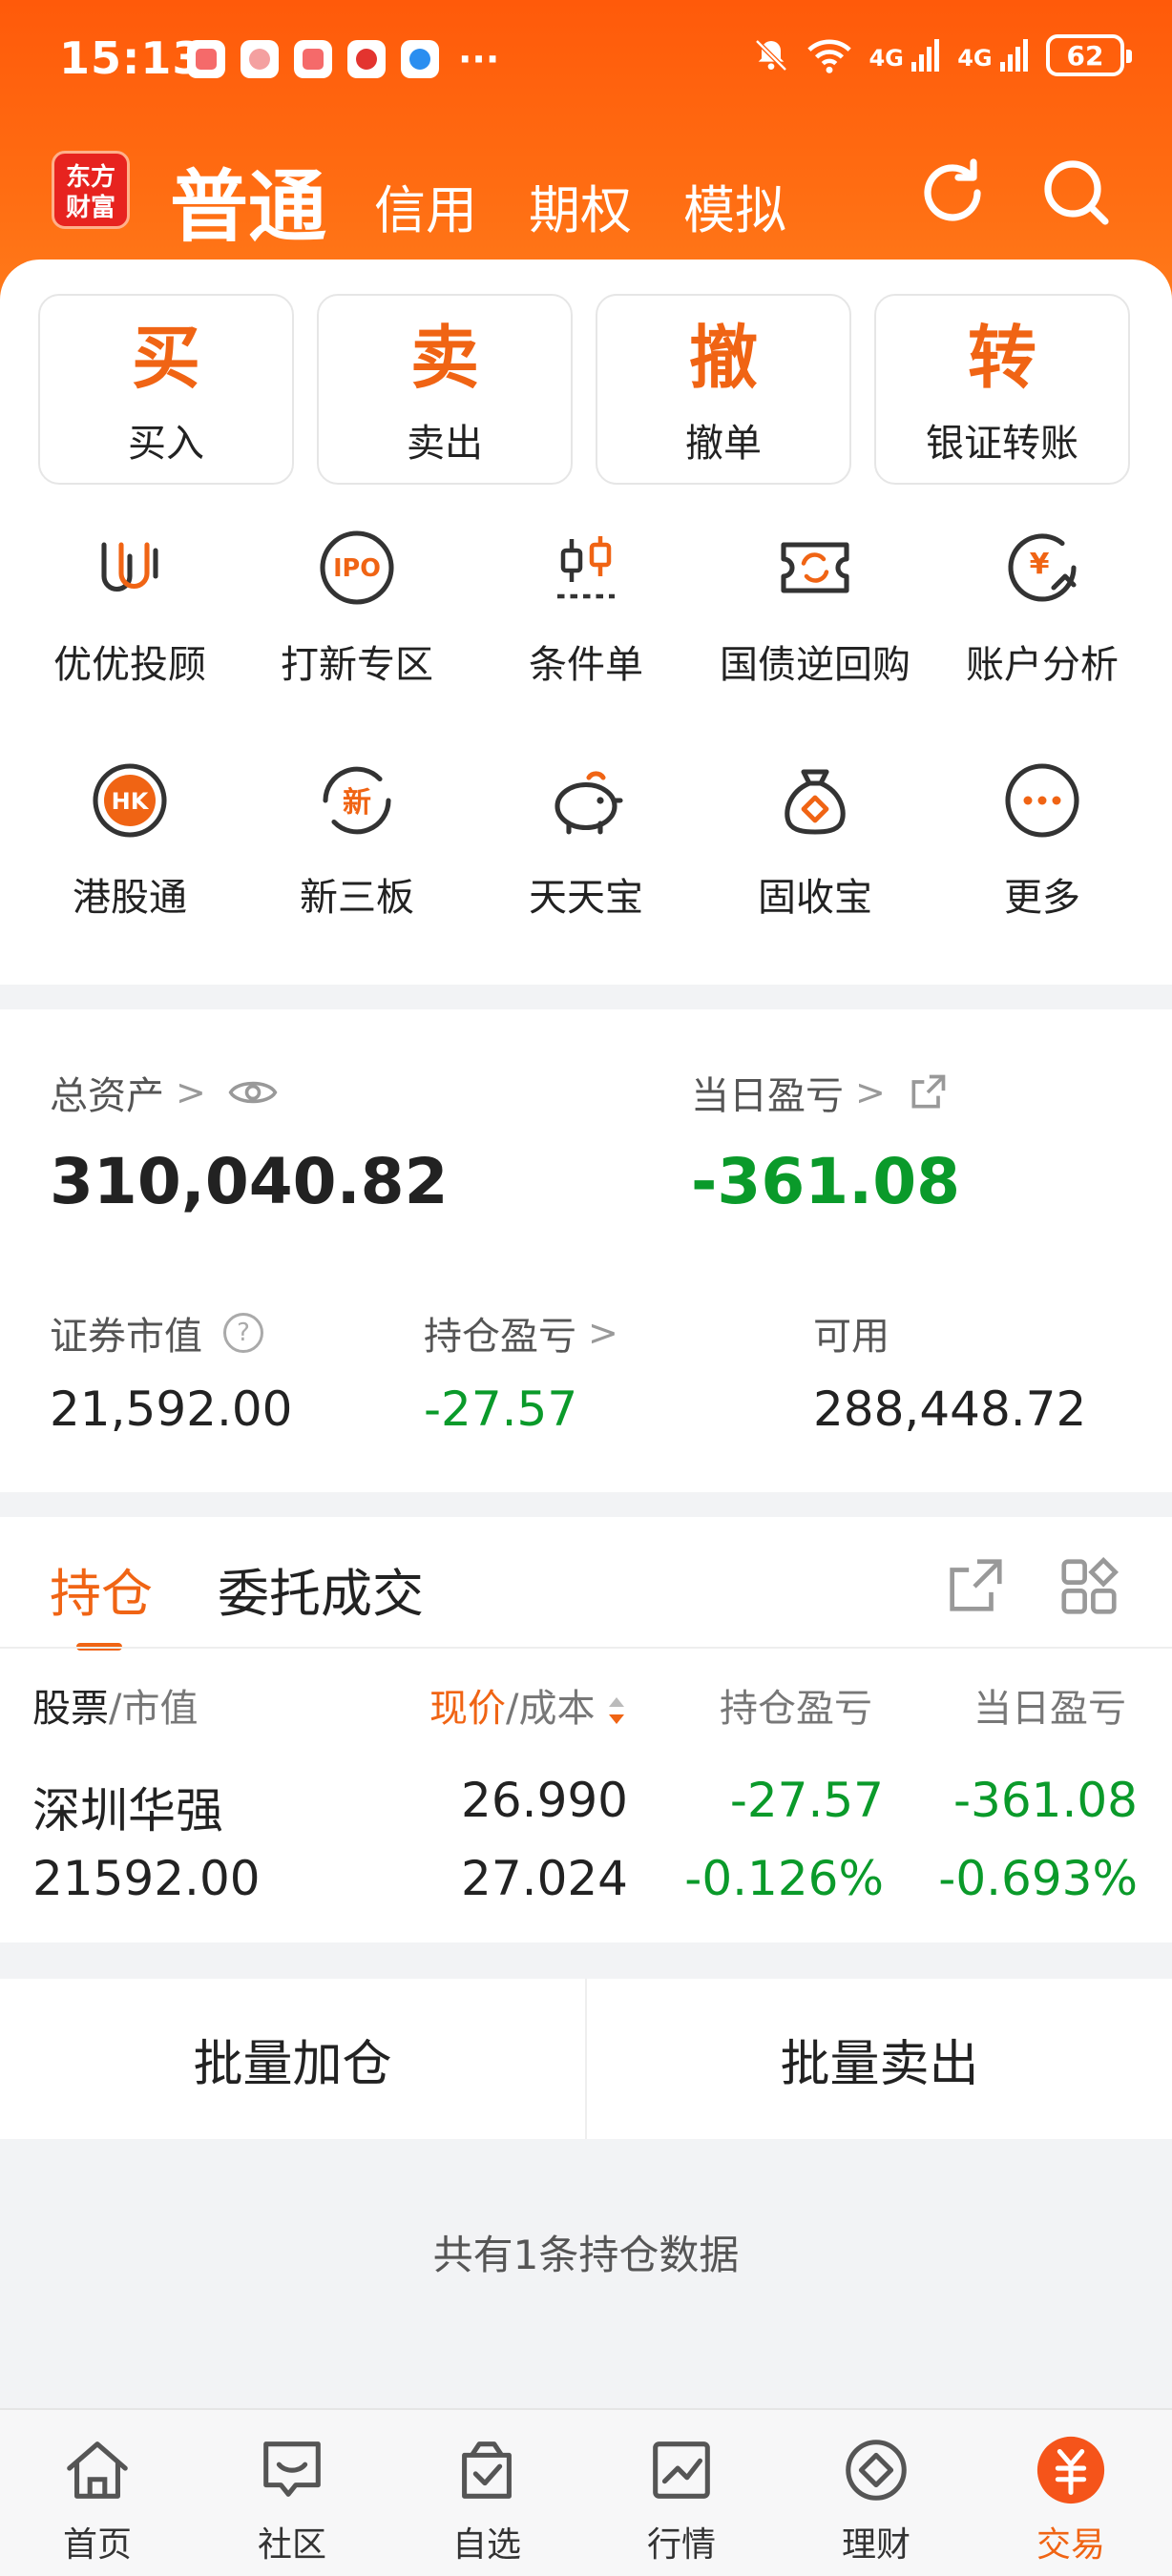  What do you see at coordinates (70, 1709) in the screenshot?
I see `col-stock-header-main: 股票` at bounding box center [70, 1709].